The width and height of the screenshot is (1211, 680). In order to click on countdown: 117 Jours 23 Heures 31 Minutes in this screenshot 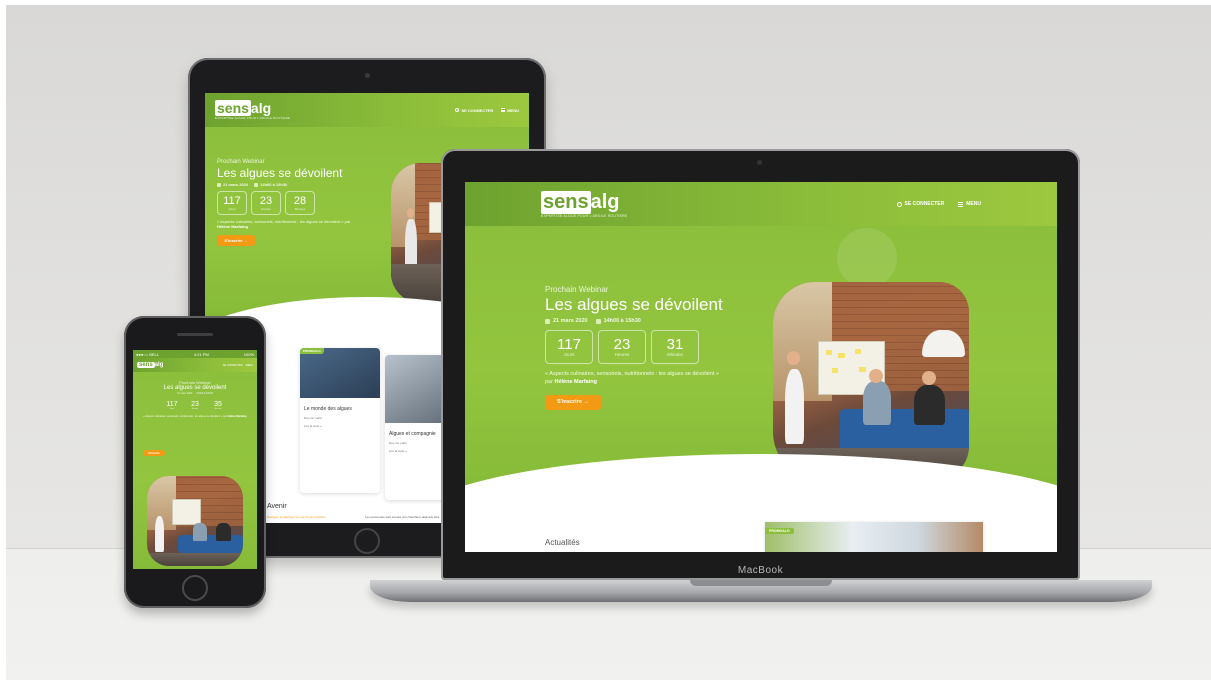, I will do `click(650, 347)`.